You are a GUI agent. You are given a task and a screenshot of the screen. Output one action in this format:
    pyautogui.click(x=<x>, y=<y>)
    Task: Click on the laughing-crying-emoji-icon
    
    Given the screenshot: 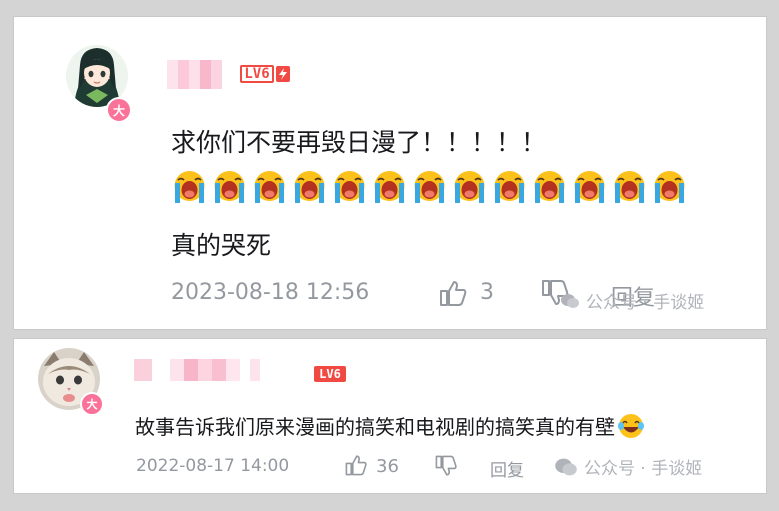 What is the action you would take?
    pyautogui.click(x=631, y=426)
    